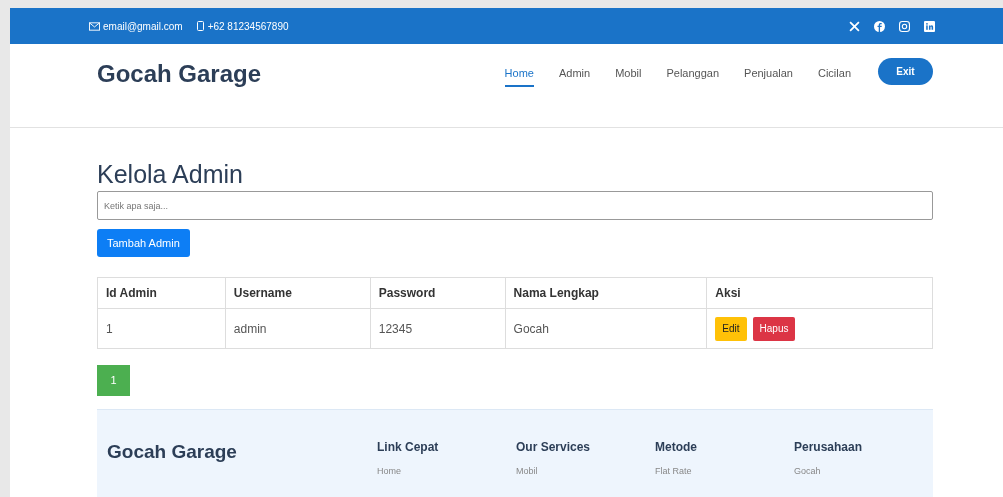  Describe the element at coordinates (929, 26) in the screenshot. I see `linkedin-icon` at that location.